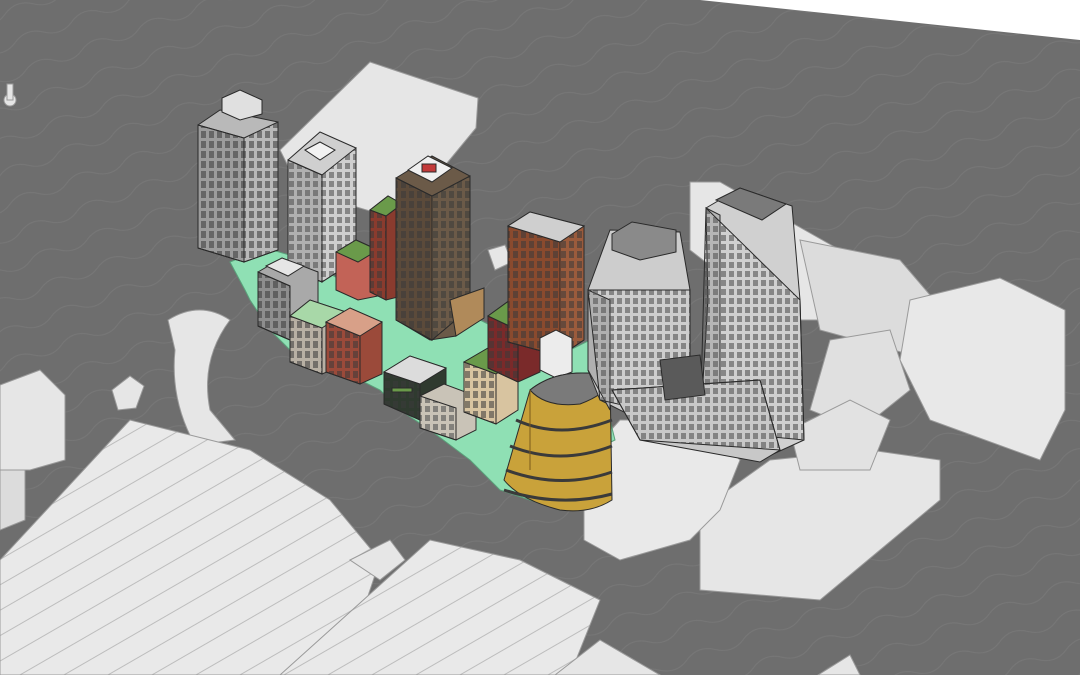  I want to click on tower-brick, so click(546, 284).